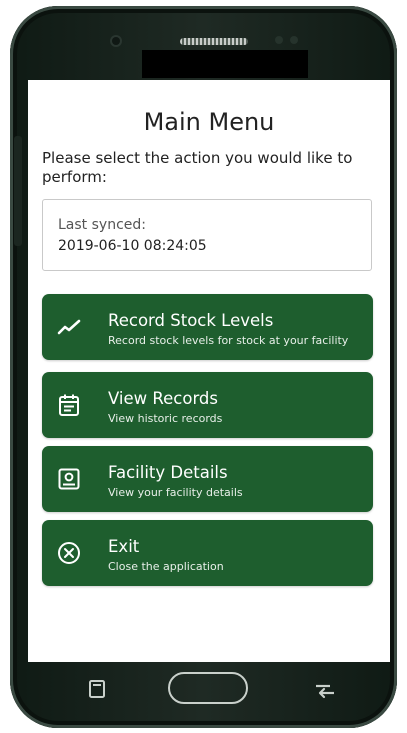 Image resolution: width=407 pixels, height=733 pixels. Describe the element at coordinates (132, 246) in the screenshot. I see `last-synced-value: 2019-06-10 08:24:05` at that location.